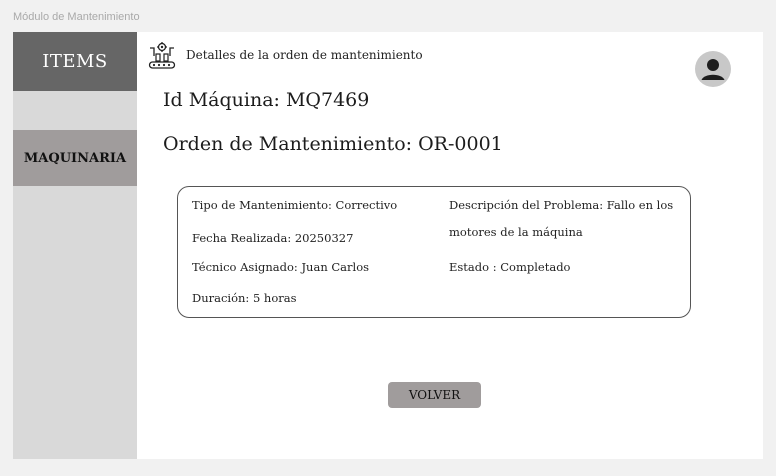 The width and height of the screenshot is (776, 476). Describe the element at coordinates (295, 205) in the screenshot. I see `maintenance-type: Tipo de Mantenimiento: Correctivo` at that location.